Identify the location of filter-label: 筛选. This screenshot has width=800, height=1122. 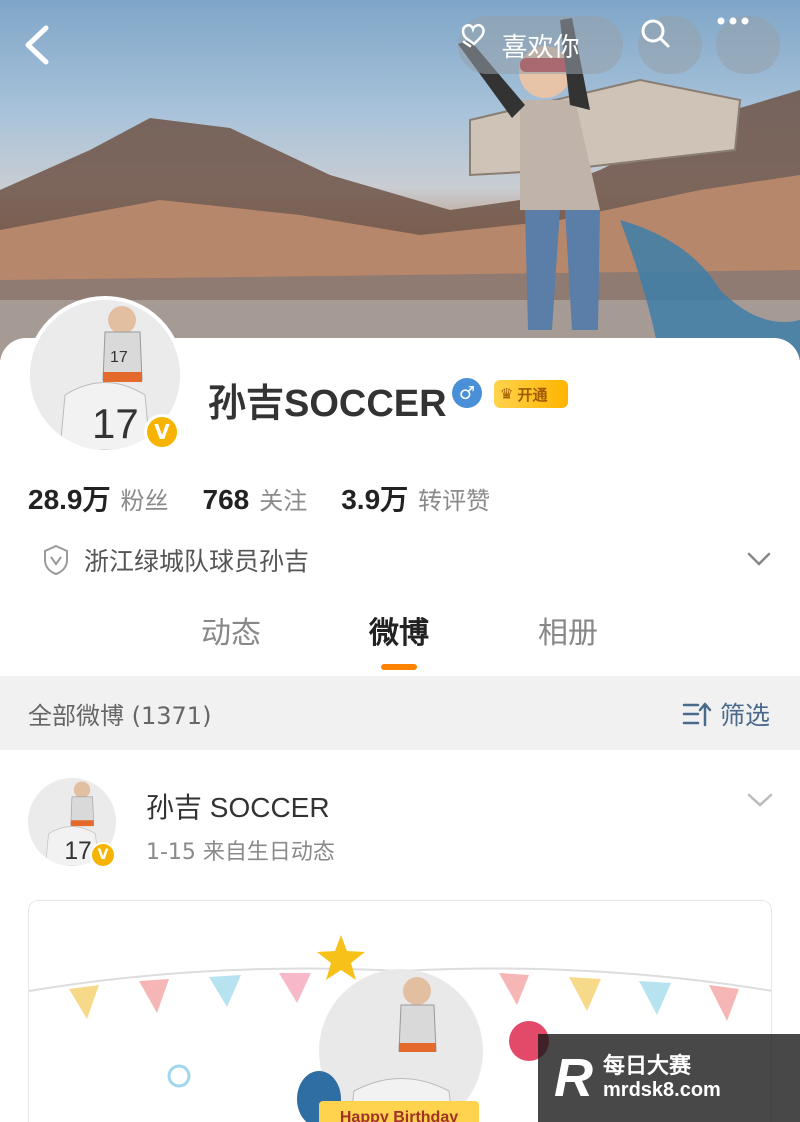
(744, 715).